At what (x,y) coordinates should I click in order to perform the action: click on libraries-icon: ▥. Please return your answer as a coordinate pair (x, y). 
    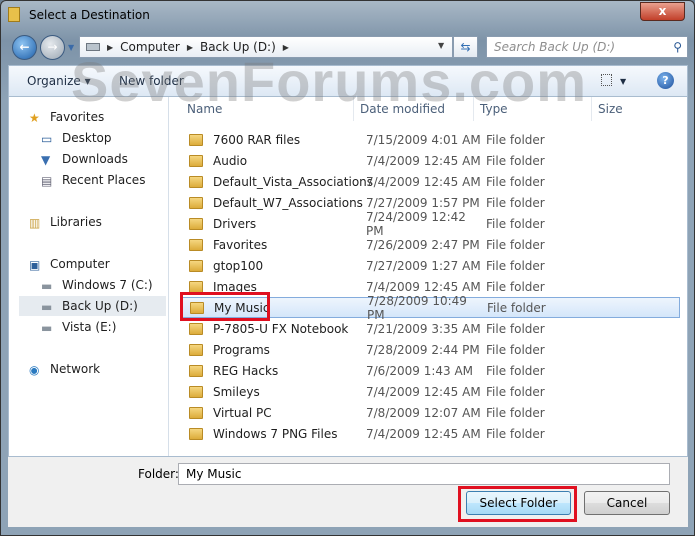
    Looking at the image, I should click on (35, 222).